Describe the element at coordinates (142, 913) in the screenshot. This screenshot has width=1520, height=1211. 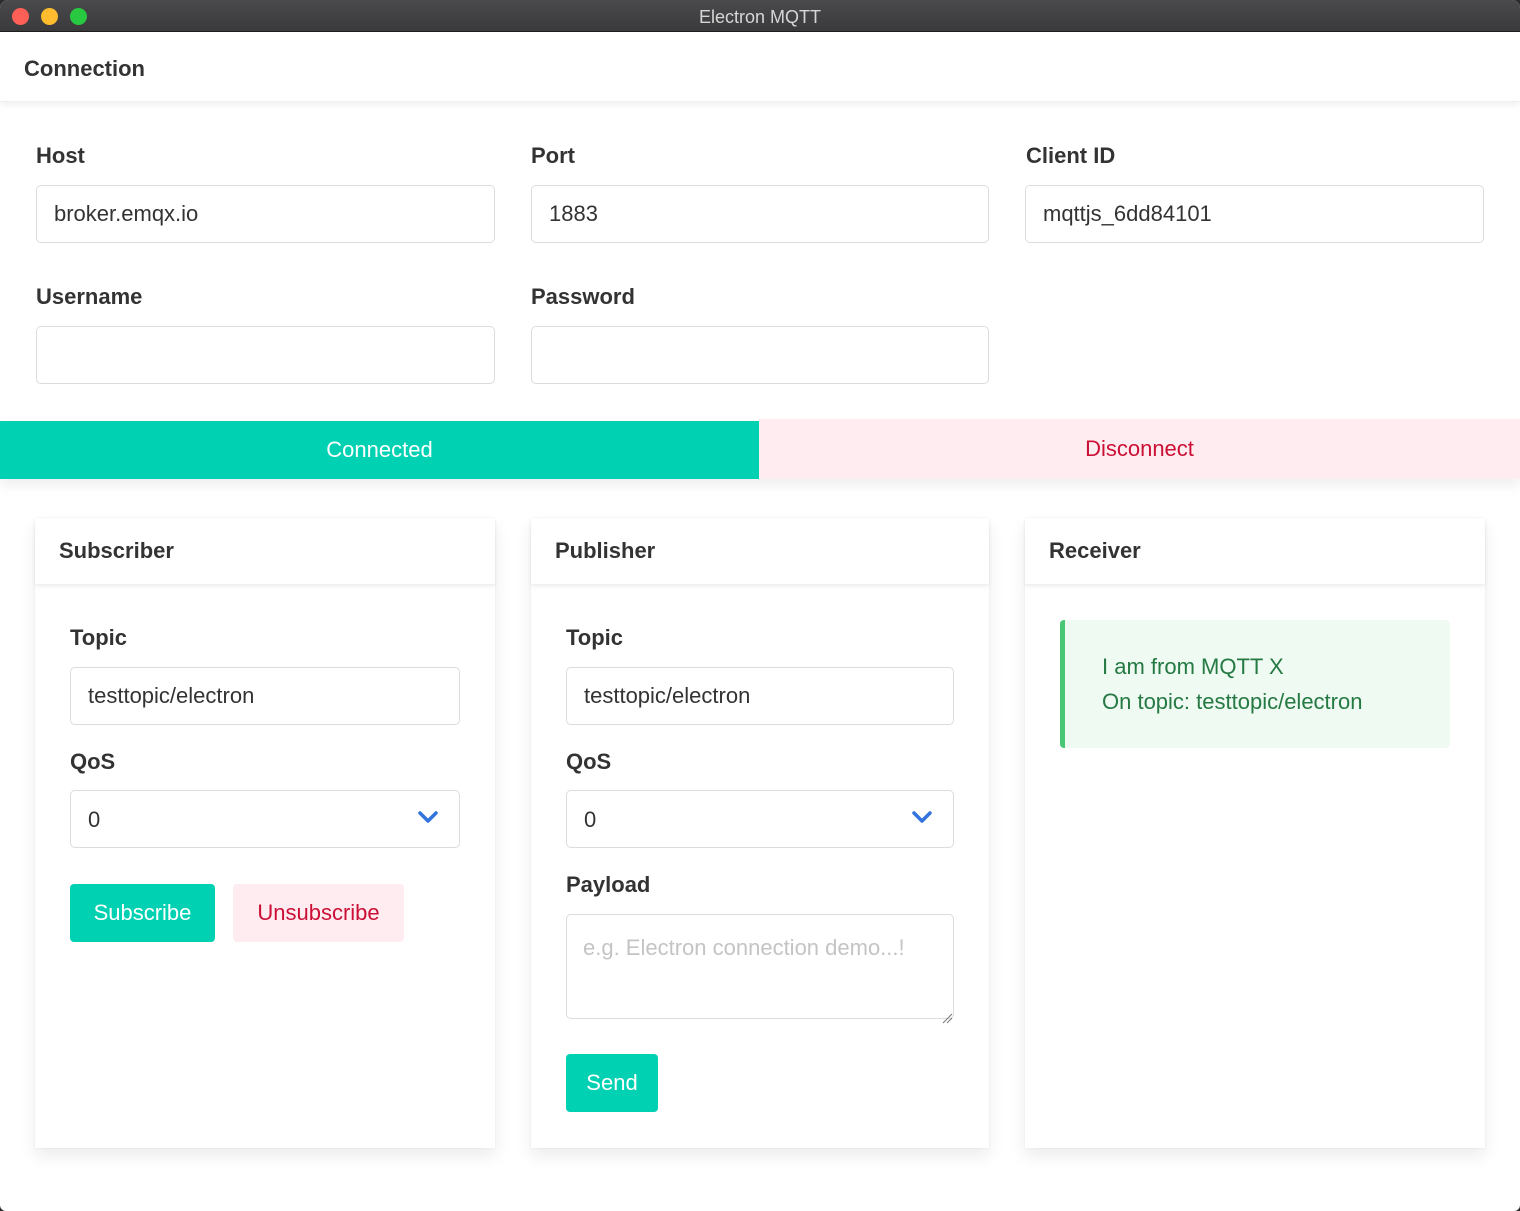
I see `subscribe-button: Subscribe` at that location.